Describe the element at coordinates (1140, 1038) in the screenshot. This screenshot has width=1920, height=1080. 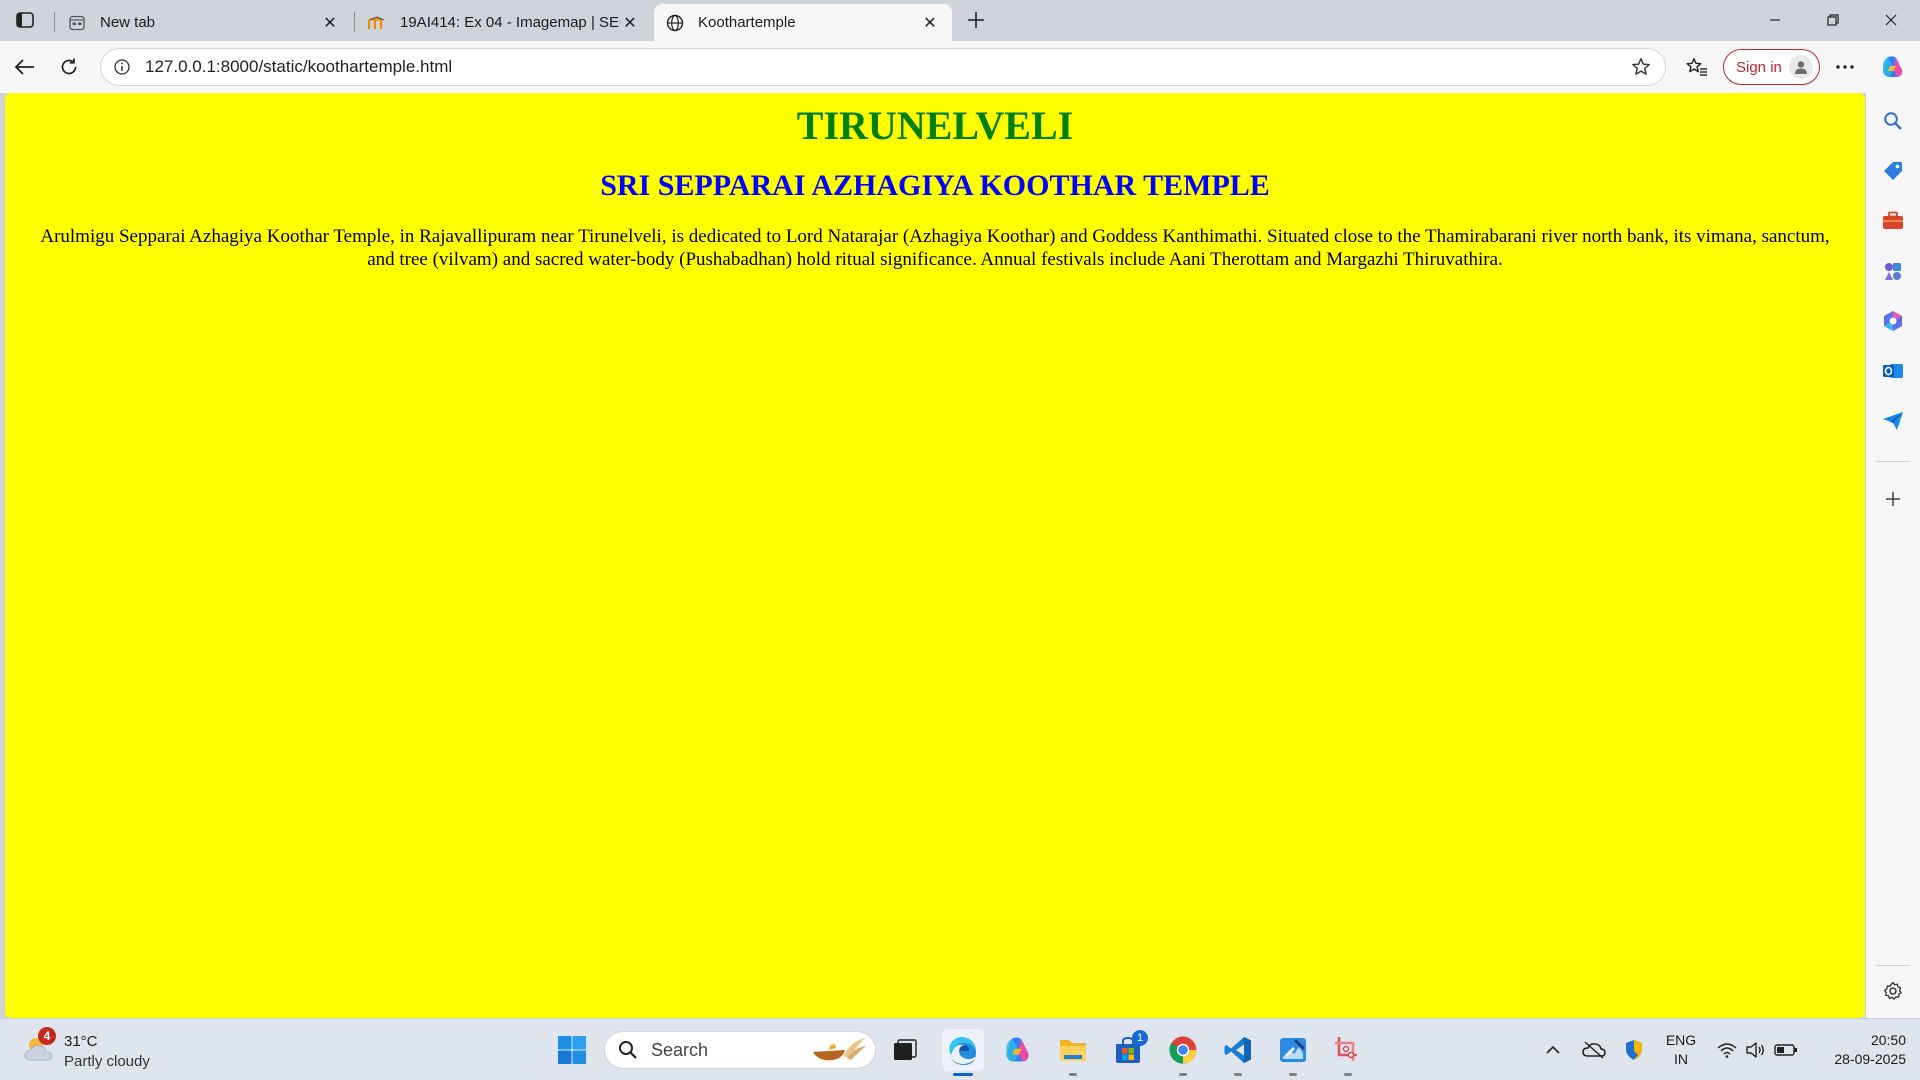
I see `store-notification-badge: 1` at that location.